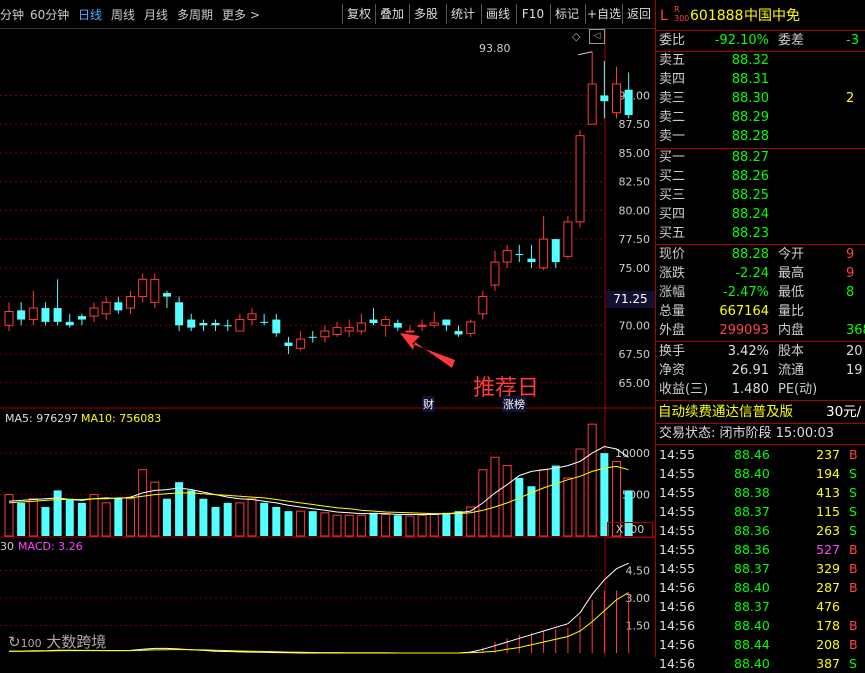 The width and height of the screenshot is (865, 673). Describe the element at coordinates (760, 454) in the screenshot. I see `tick-row: 14:55 88.46 237 B` at that location.